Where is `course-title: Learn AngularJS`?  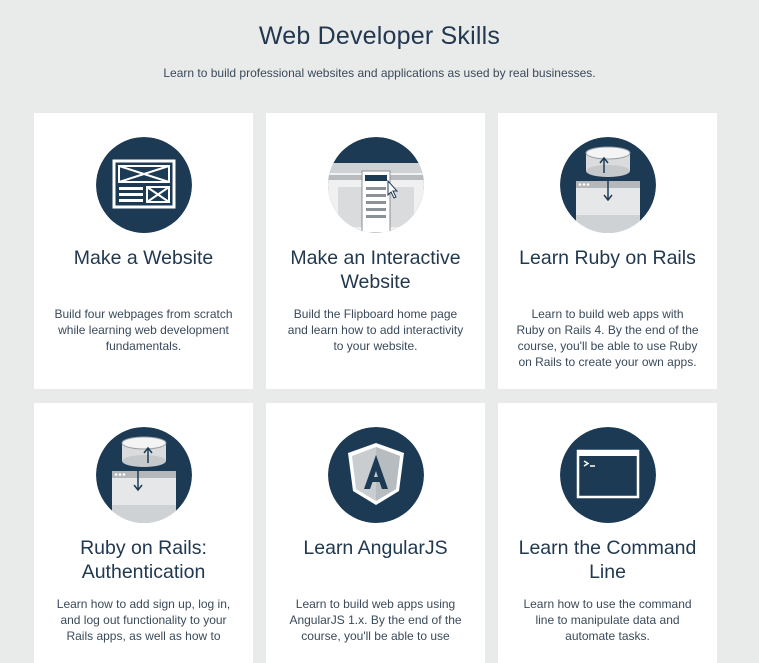
course-title: Learn AngularJS is located at coordinates (375, 548).